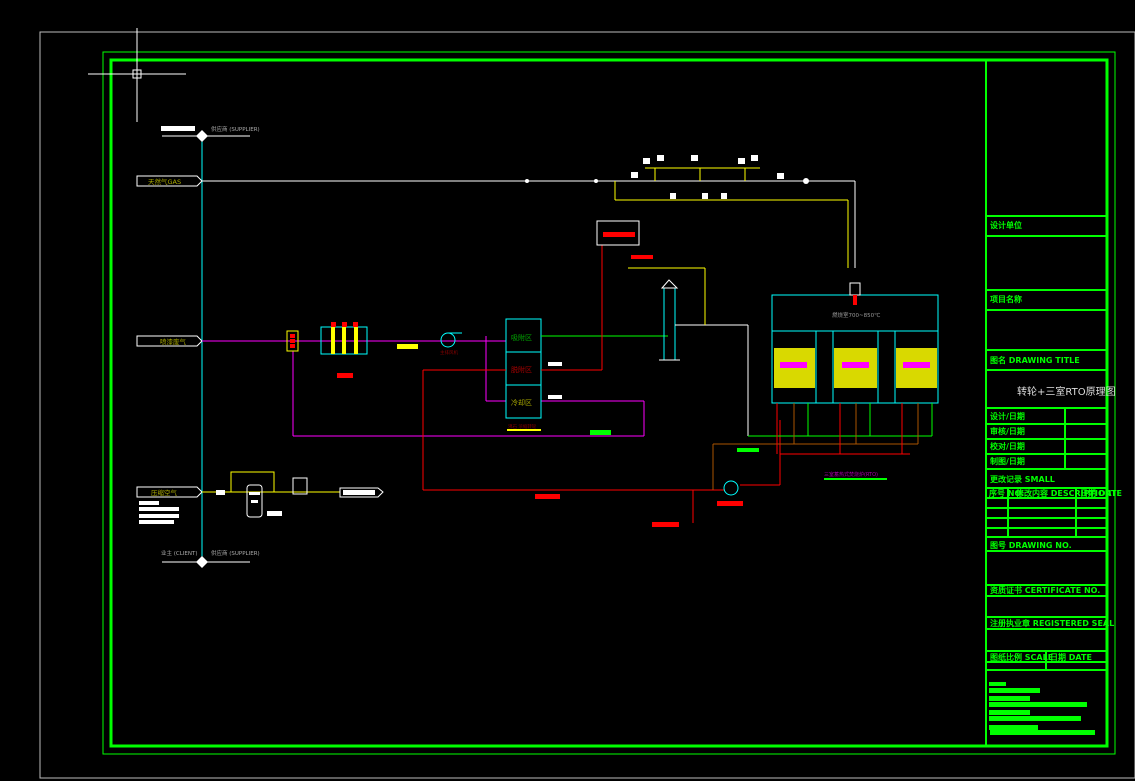  What do you see at coordinates (1066, 391) in the screenshot?
I see `drawing-title: 转轮+三室RTO原理图` at bounding box center [1066, 391].